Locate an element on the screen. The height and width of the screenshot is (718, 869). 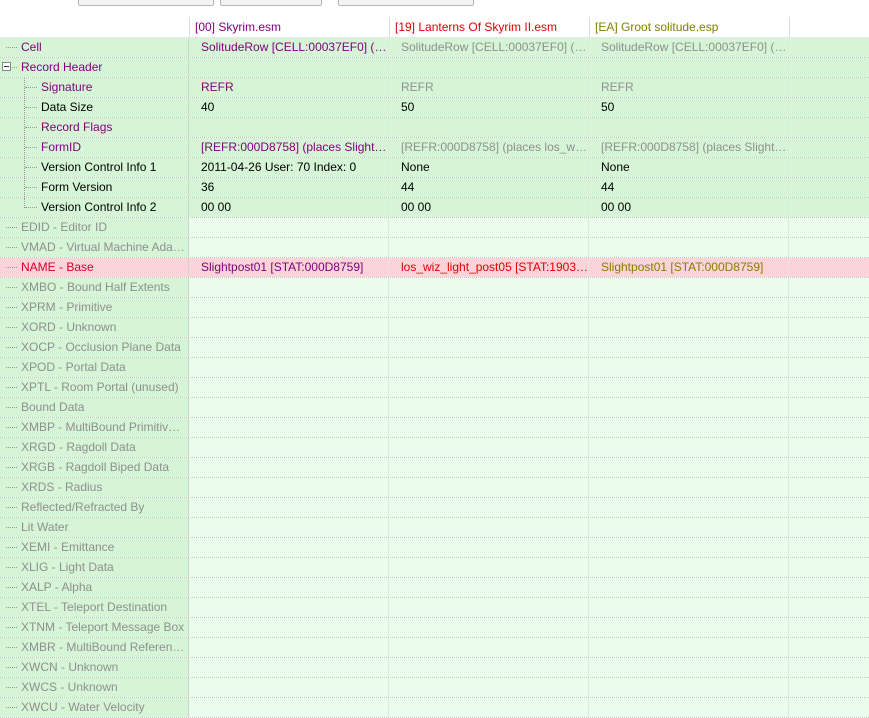
table-row: XPTL - Room Portal (unused) is located at coordinates (434, 388).